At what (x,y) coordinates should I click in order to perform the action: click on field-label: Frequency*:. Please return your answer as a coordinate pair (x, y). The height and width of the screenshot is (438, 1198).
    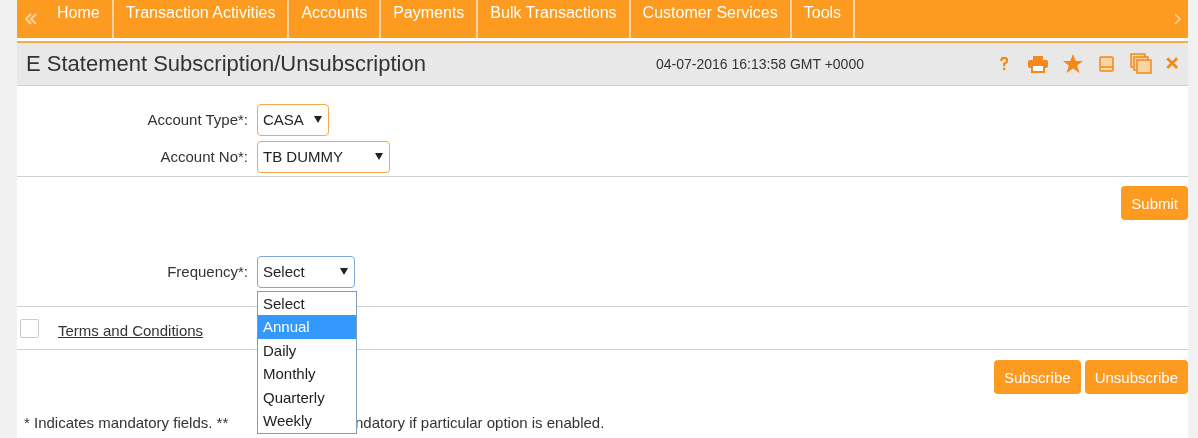
    Looking at the image, I should click on (207, 271).